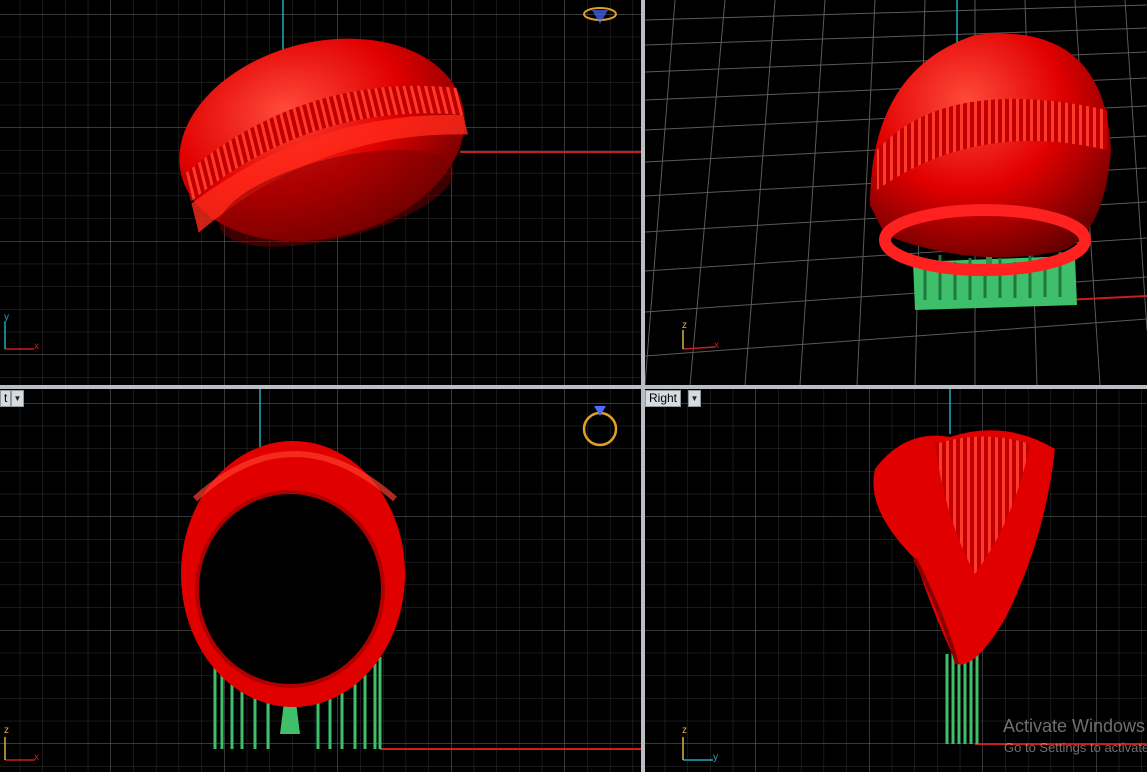  Describe the element at coordinates (293, 574) in the screenshot. I see `ring-model-front` at that location.